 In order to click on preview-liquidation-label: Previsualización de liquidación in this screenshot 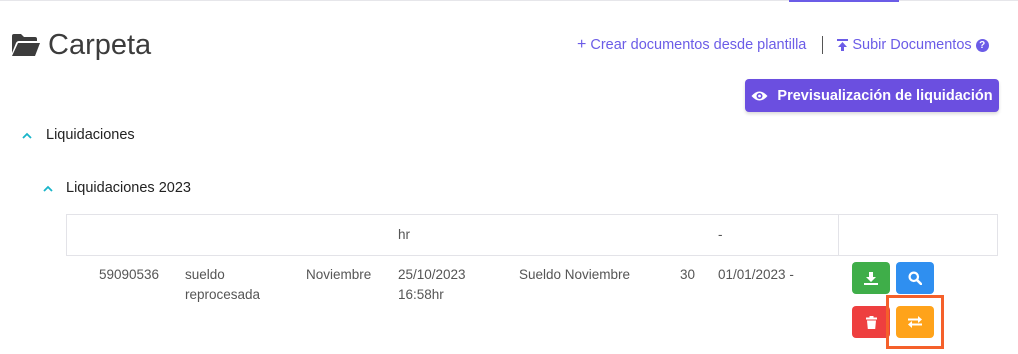, I will do `click(885, 95)`.